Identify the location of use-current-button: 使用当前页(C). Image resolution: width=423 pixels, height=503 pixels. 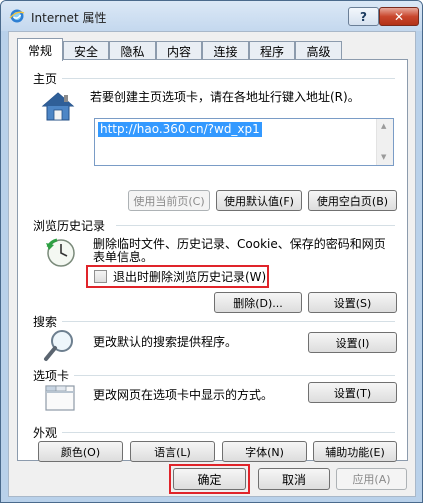
(169, 200).